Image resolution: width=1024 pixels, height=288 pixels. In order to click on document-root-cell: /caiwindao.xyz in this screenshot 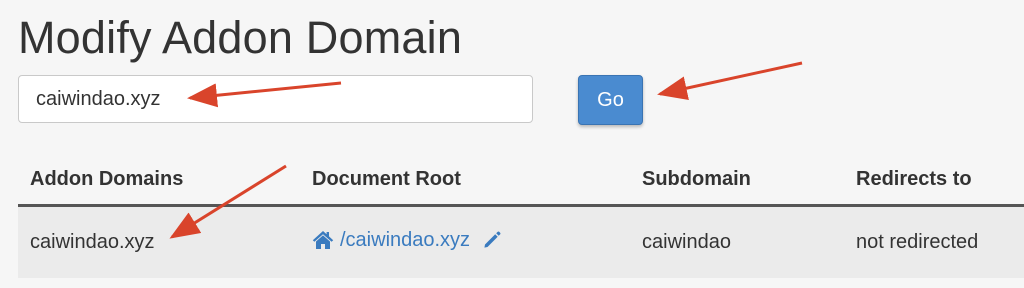, I will do `click(465, 241)`.